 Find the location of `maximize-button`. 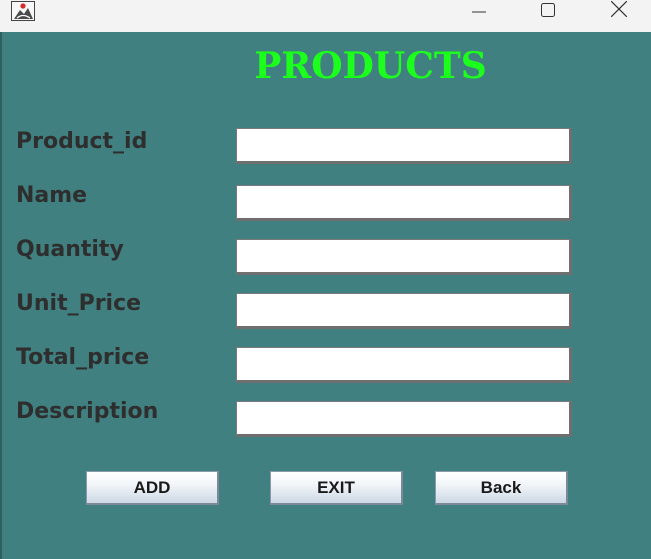

maximize-button is located at coordinates (548, 11).